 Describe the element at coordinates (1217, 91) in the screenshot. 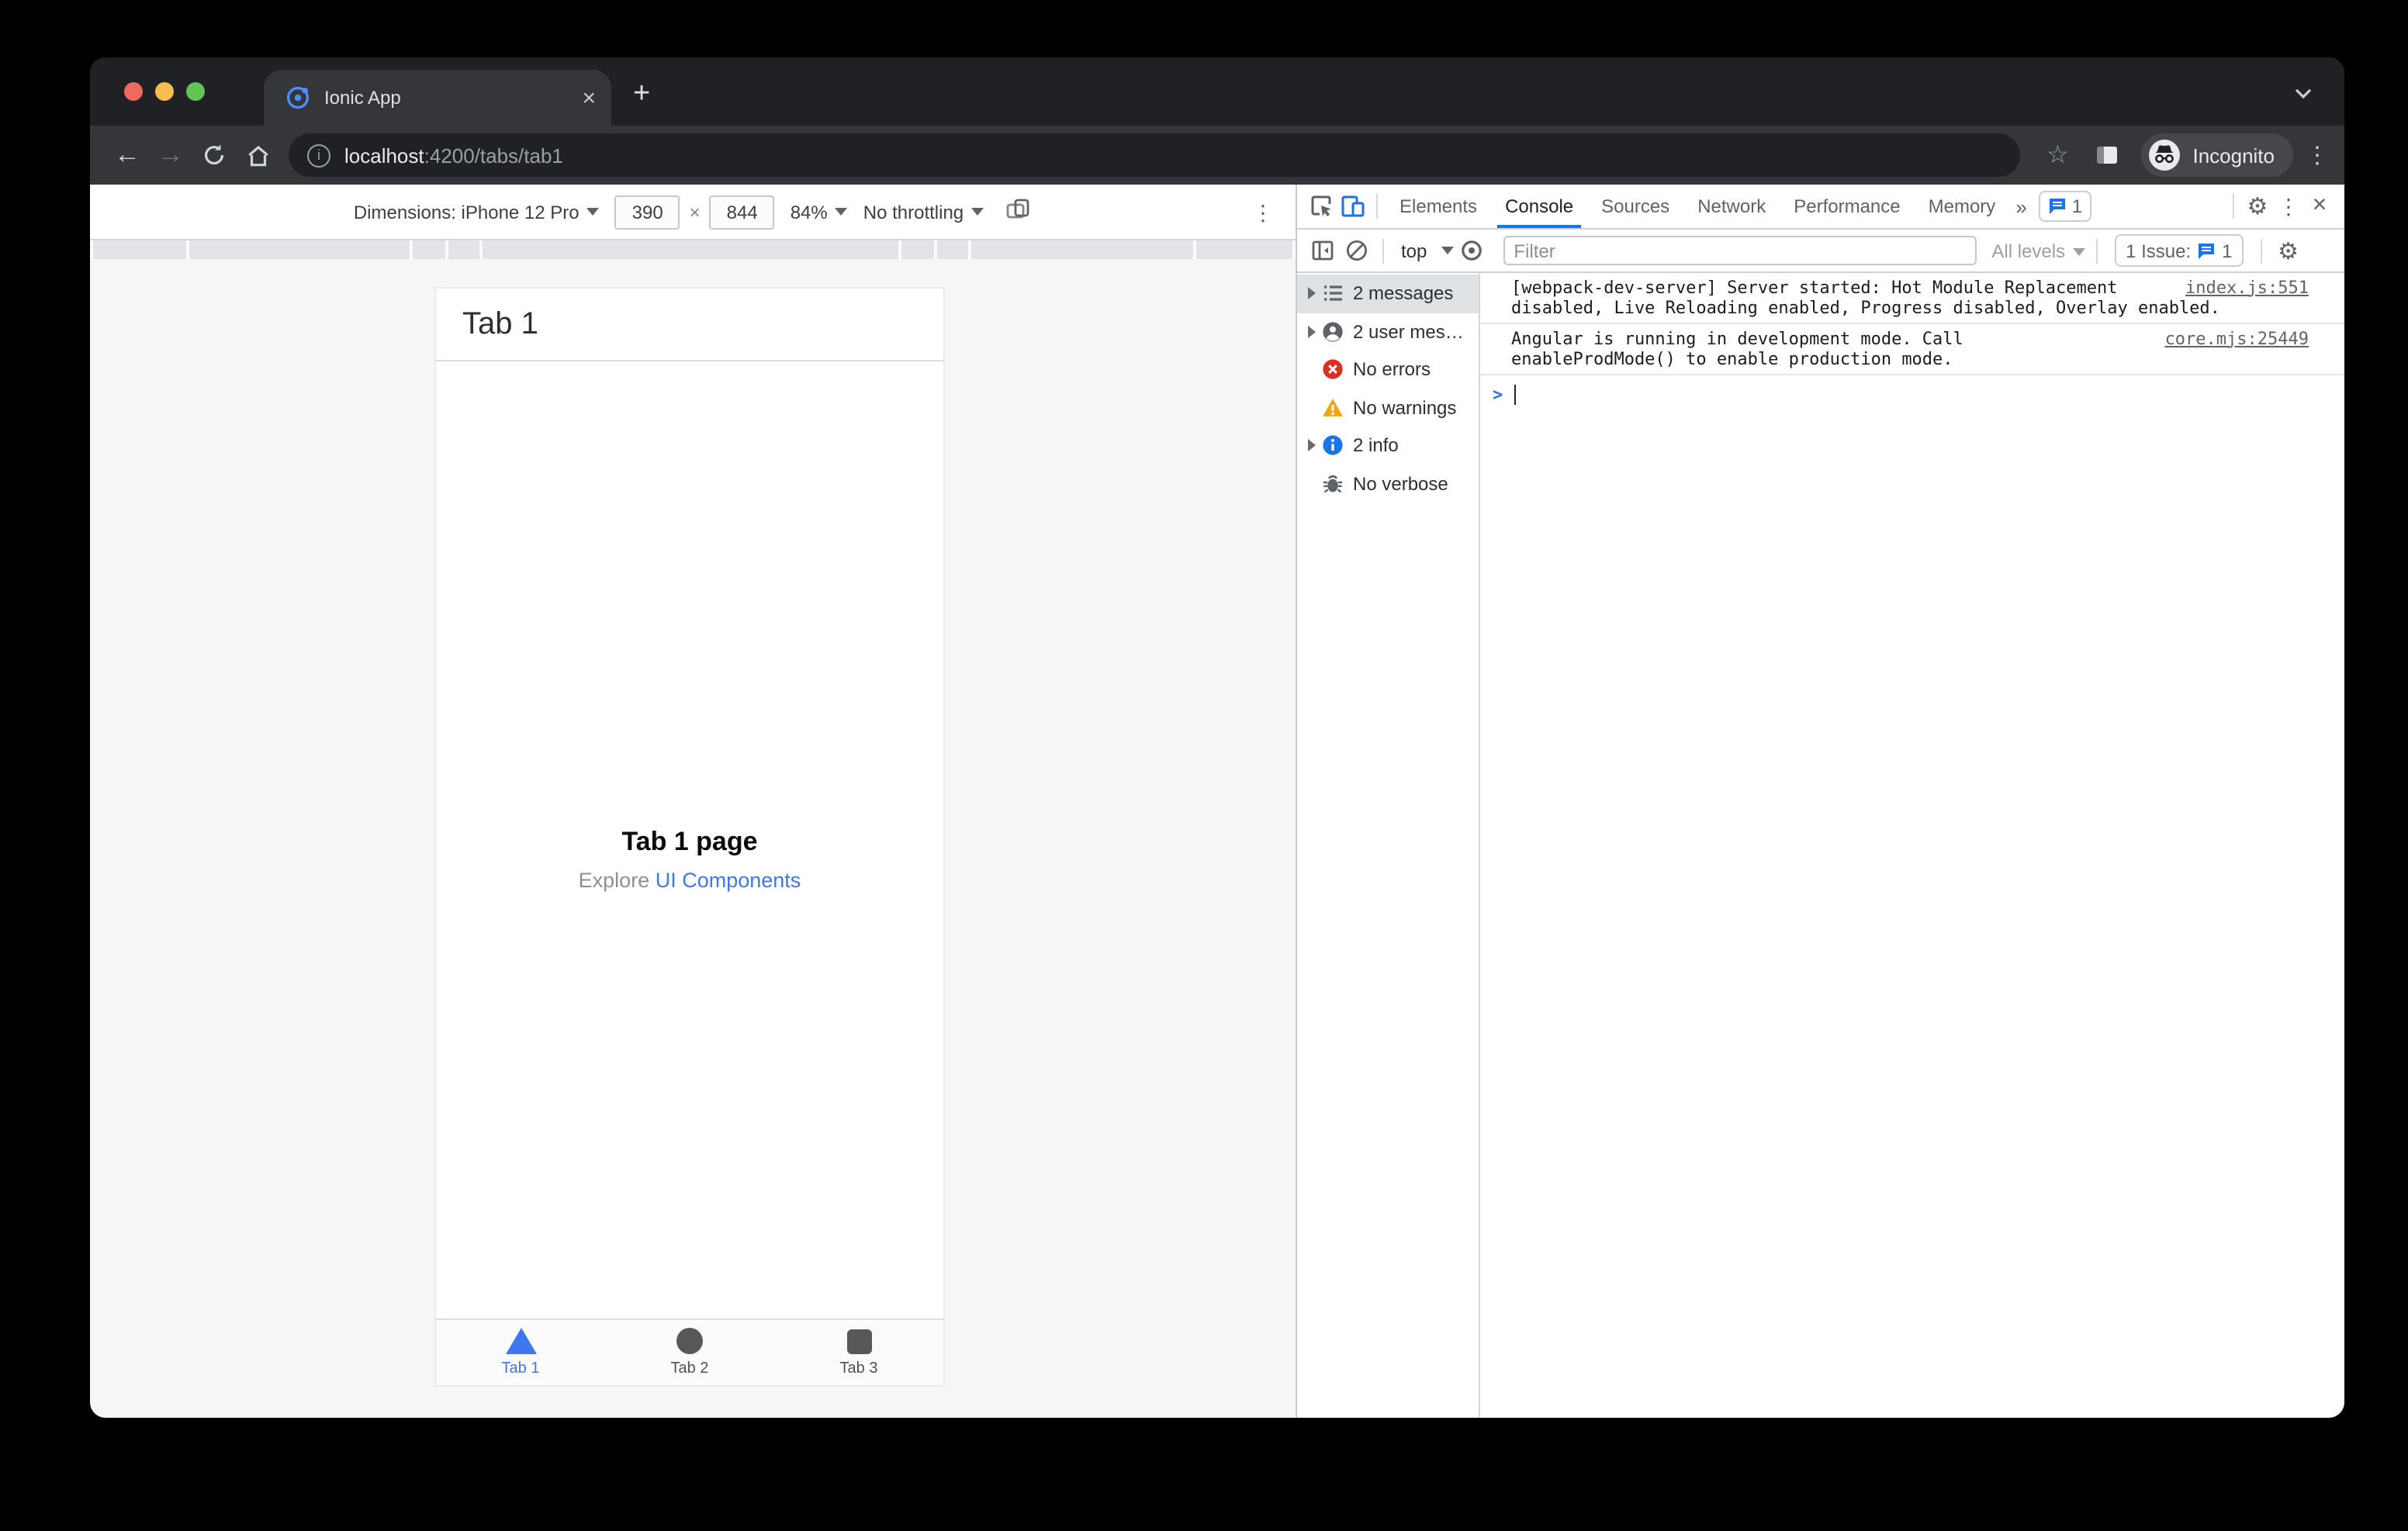

I see `browser-tabstrip: Ionic App × +` at that location.